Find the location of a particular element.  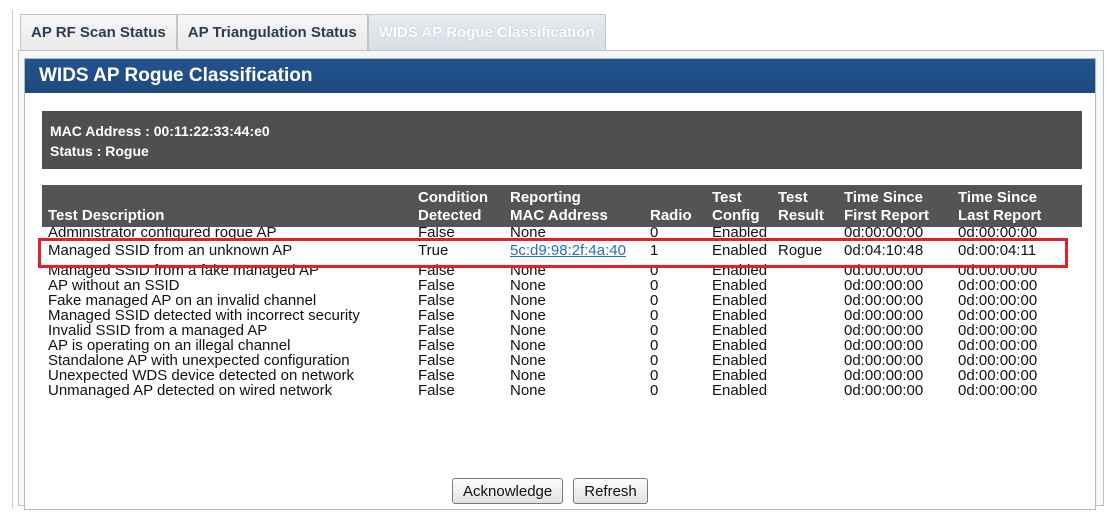

cell-desc: AP is operating on an illegal channel is located at coordinates (169, 345).